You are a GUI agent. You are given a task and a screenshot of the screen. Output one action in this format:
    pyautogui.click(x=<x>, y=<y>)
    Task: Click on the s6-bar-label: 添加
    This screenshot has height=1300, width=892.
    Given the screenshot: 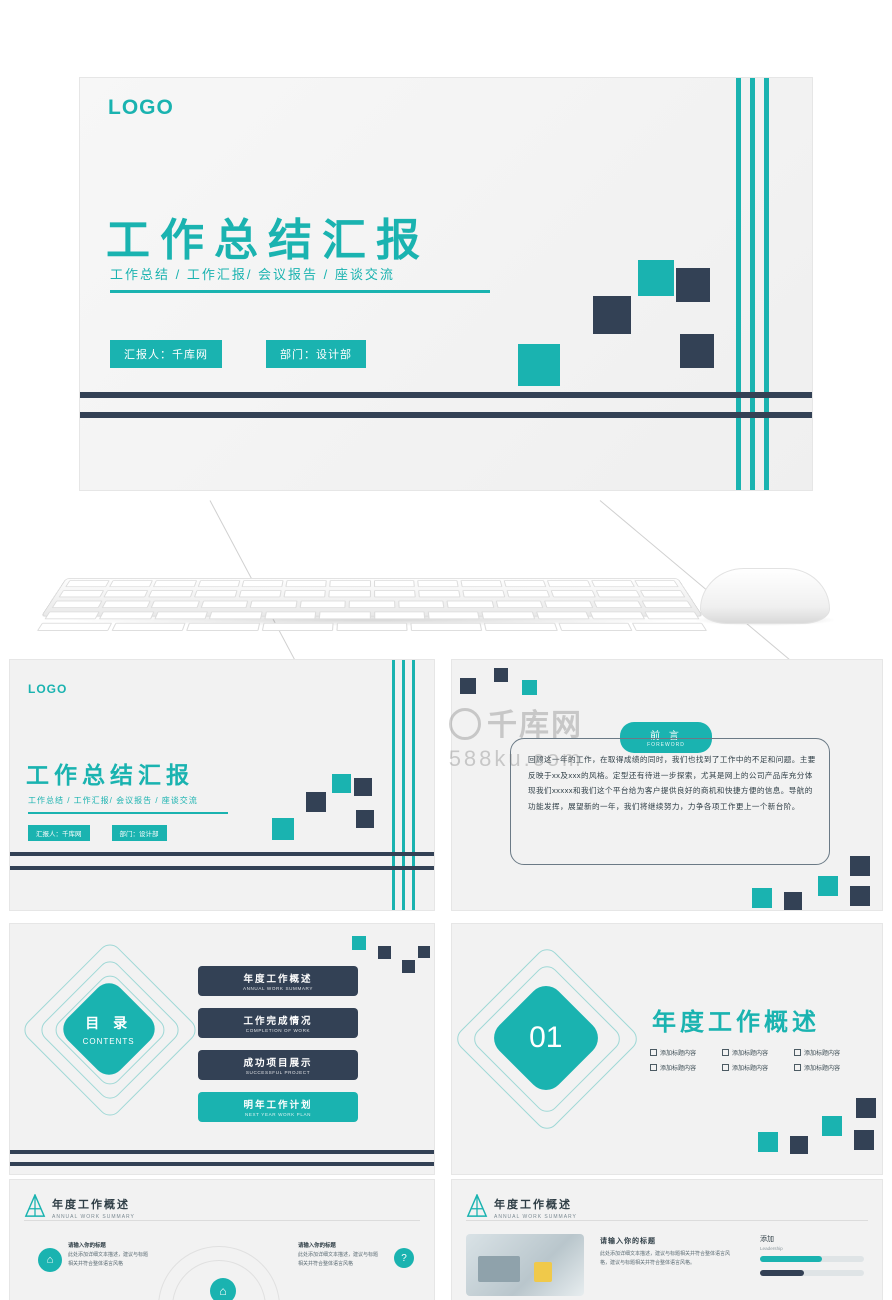 What is the action you would take?
    pyautogui.click(x=767, y=1239)
    